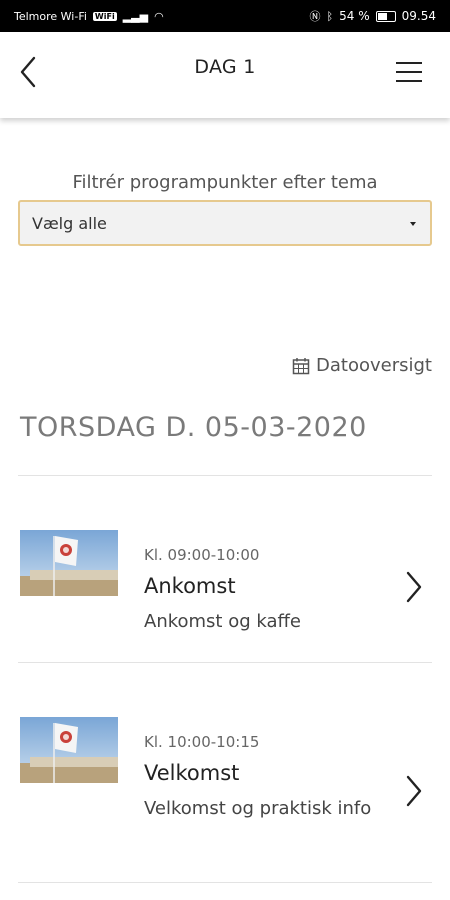 The height and width of the screenshot is (900, 450). I want to click on program-item-description: Velkomst og praktisk info, so click(258, 808).